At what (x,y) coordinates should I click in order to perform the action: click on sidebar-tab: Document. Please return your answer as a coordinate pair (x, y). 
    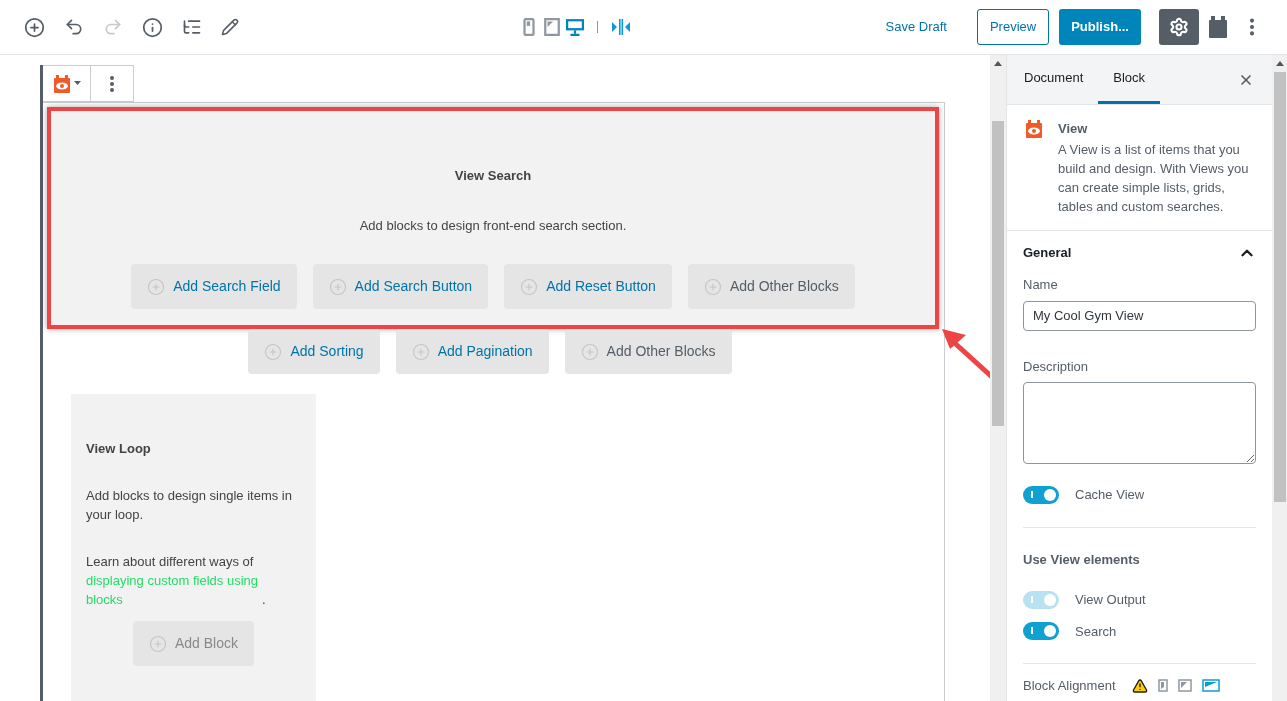
    Looking at the image, I should click on (1054, 79).